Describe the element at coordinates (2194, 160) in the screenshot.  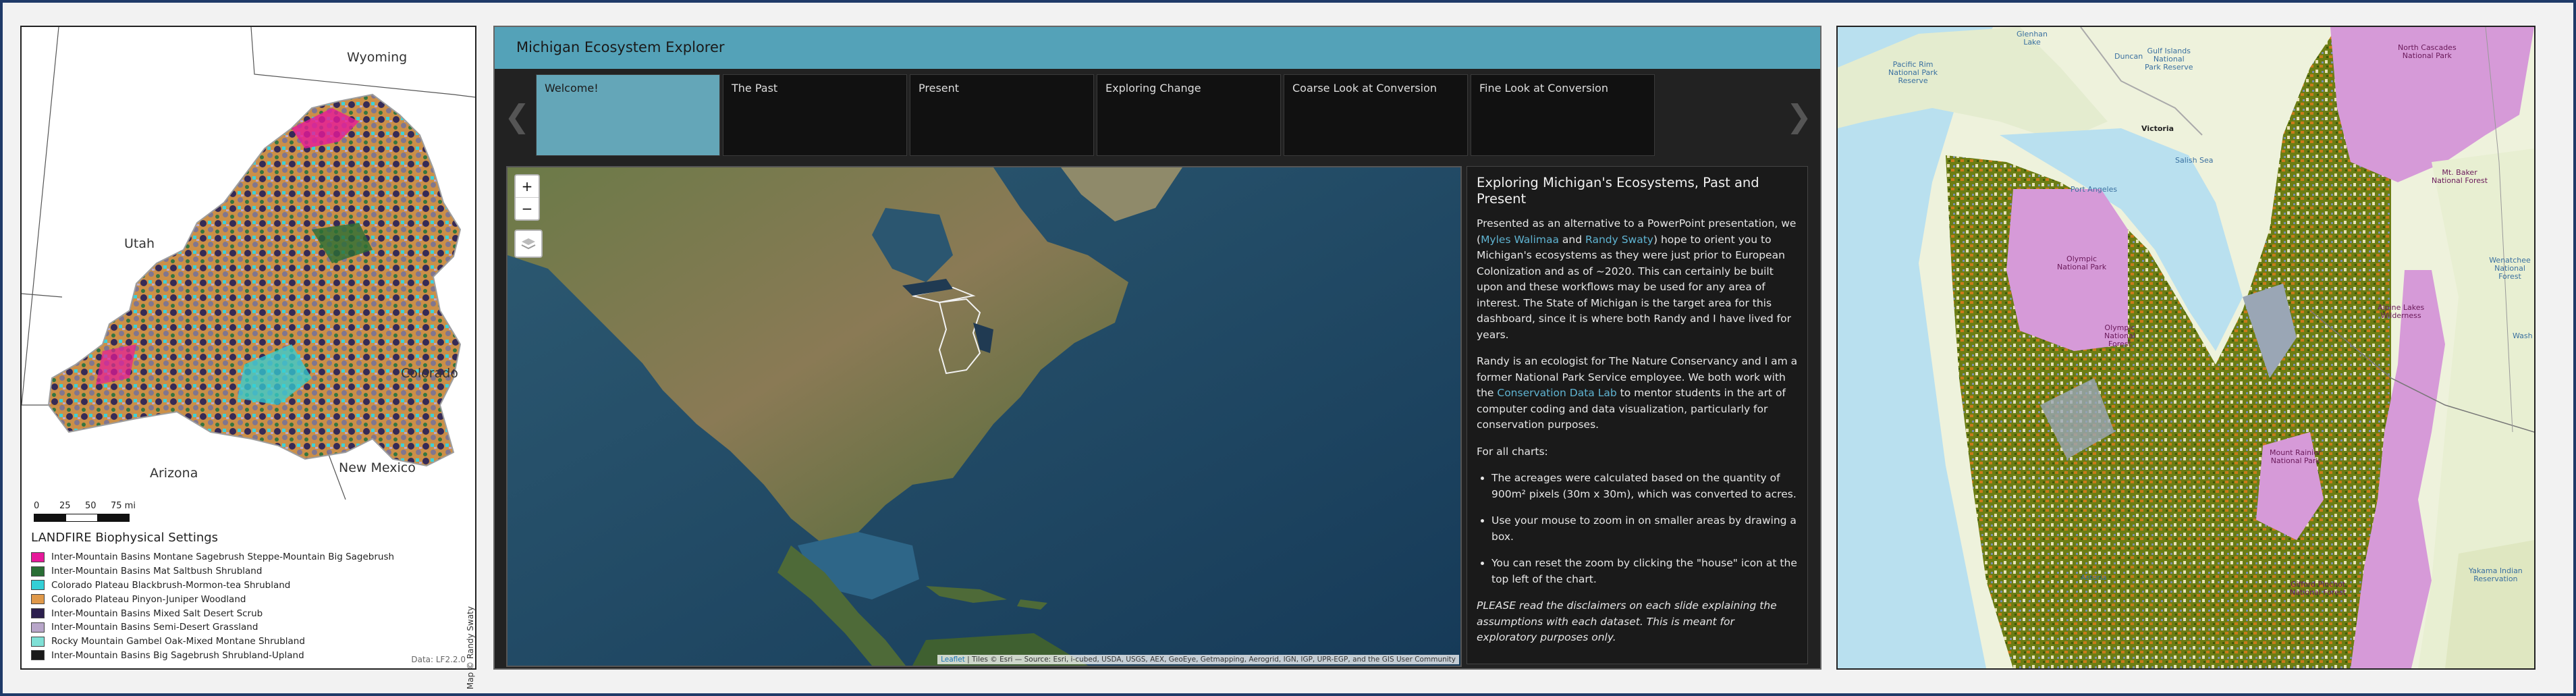
I see `place-label: Salish Sea` at that location.